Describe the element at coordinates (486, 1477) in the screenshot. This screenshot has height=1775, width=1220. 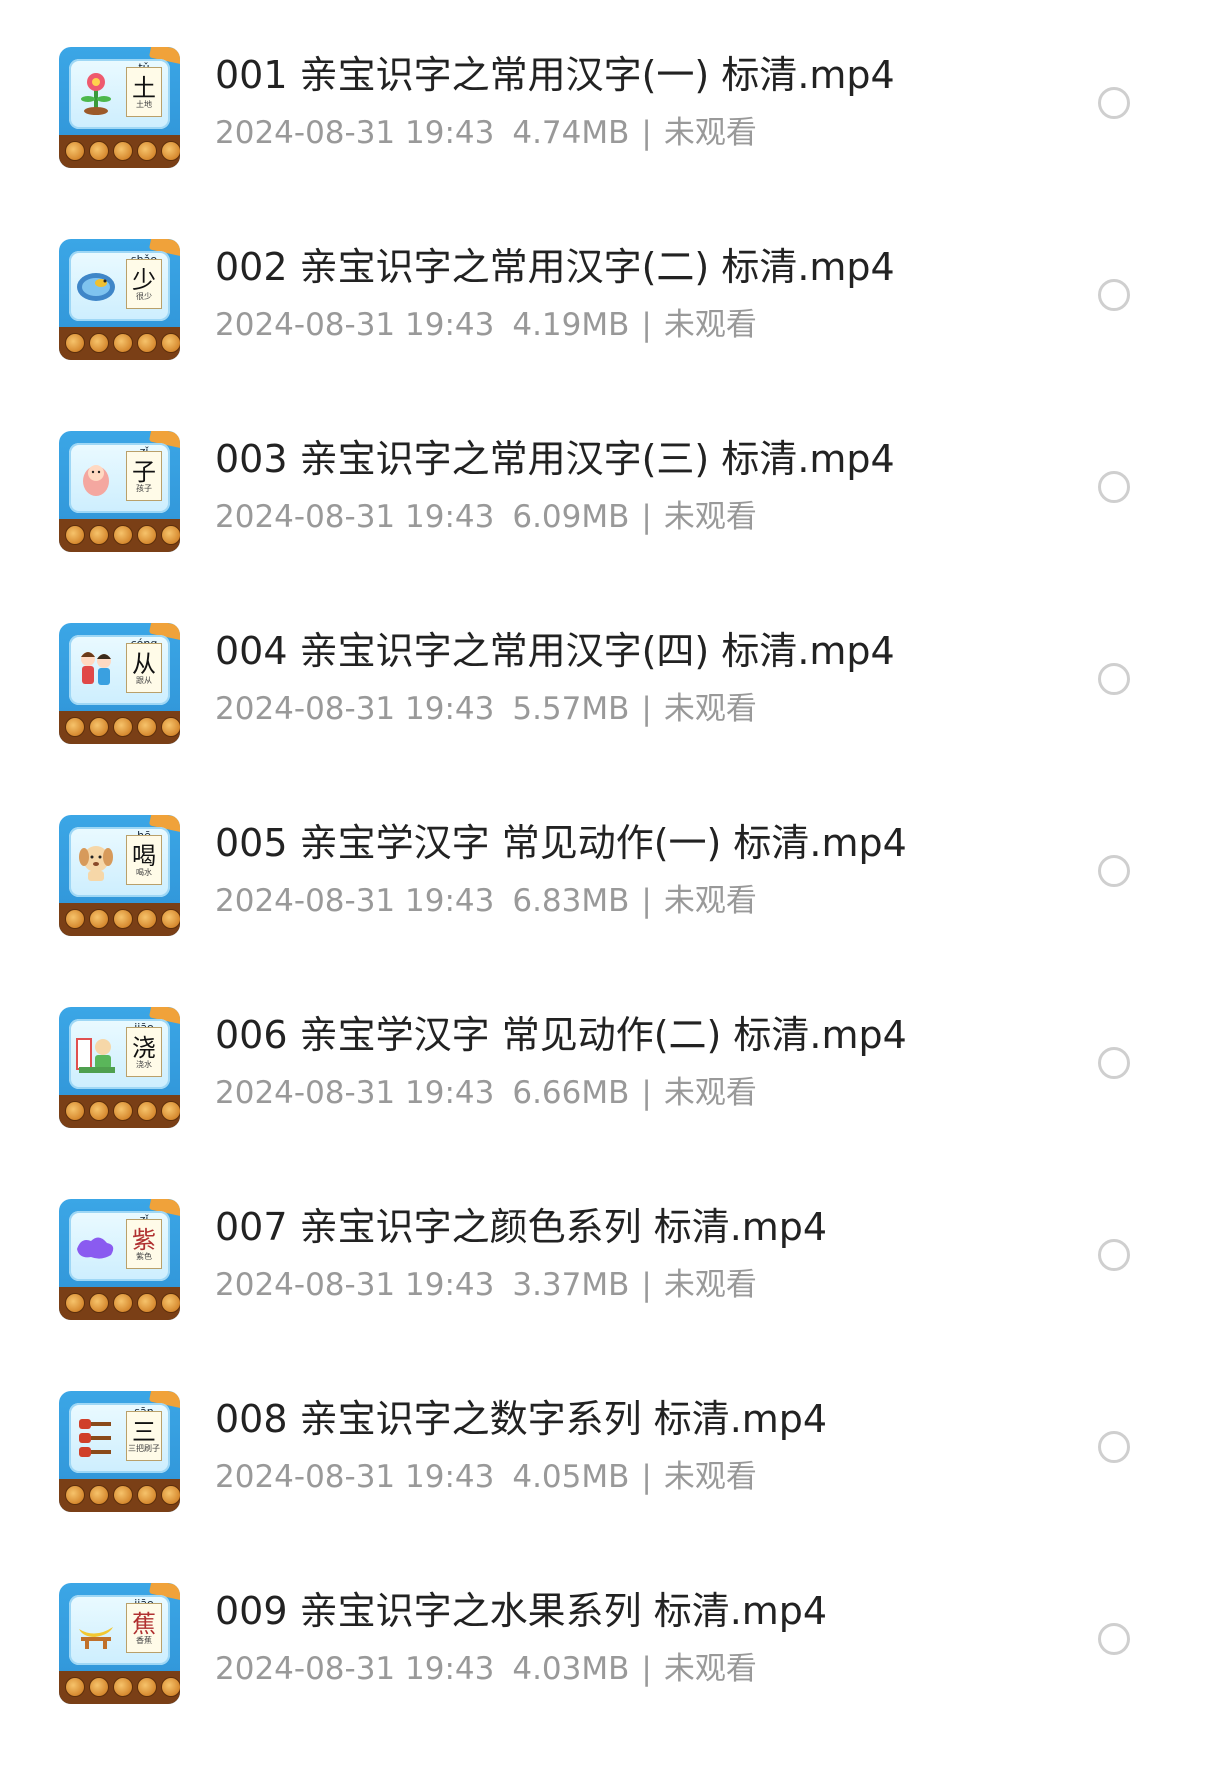
I see `file-meta: 2024-08-31 19:43 4.05MB | 未观看` at that location.